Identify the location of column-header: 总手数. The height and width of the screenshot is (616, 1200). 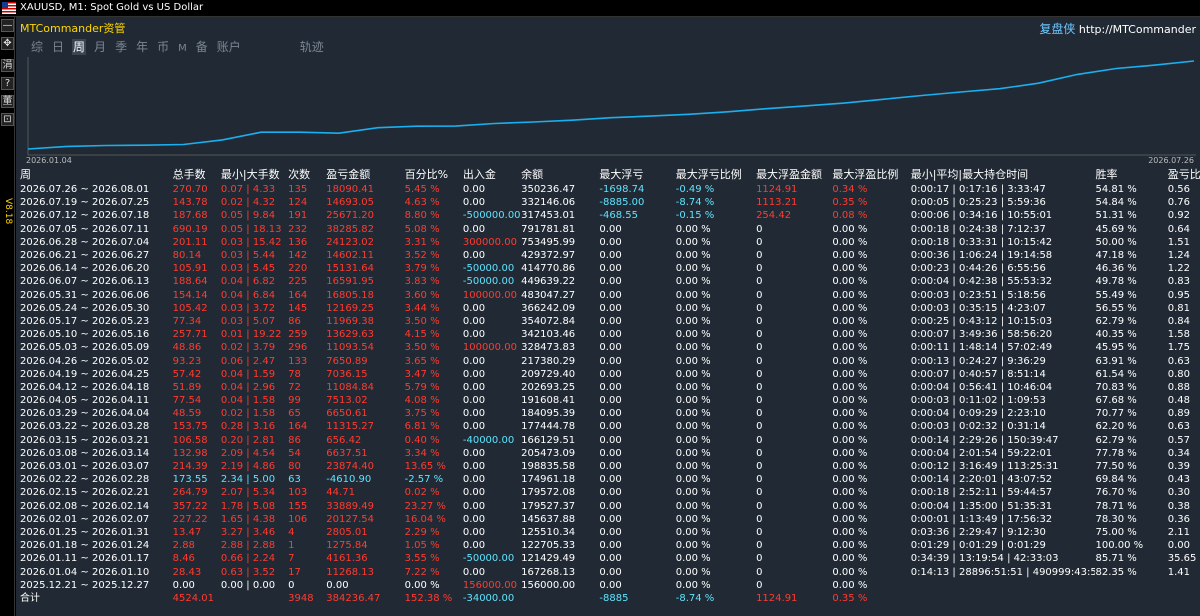
(197, 175).